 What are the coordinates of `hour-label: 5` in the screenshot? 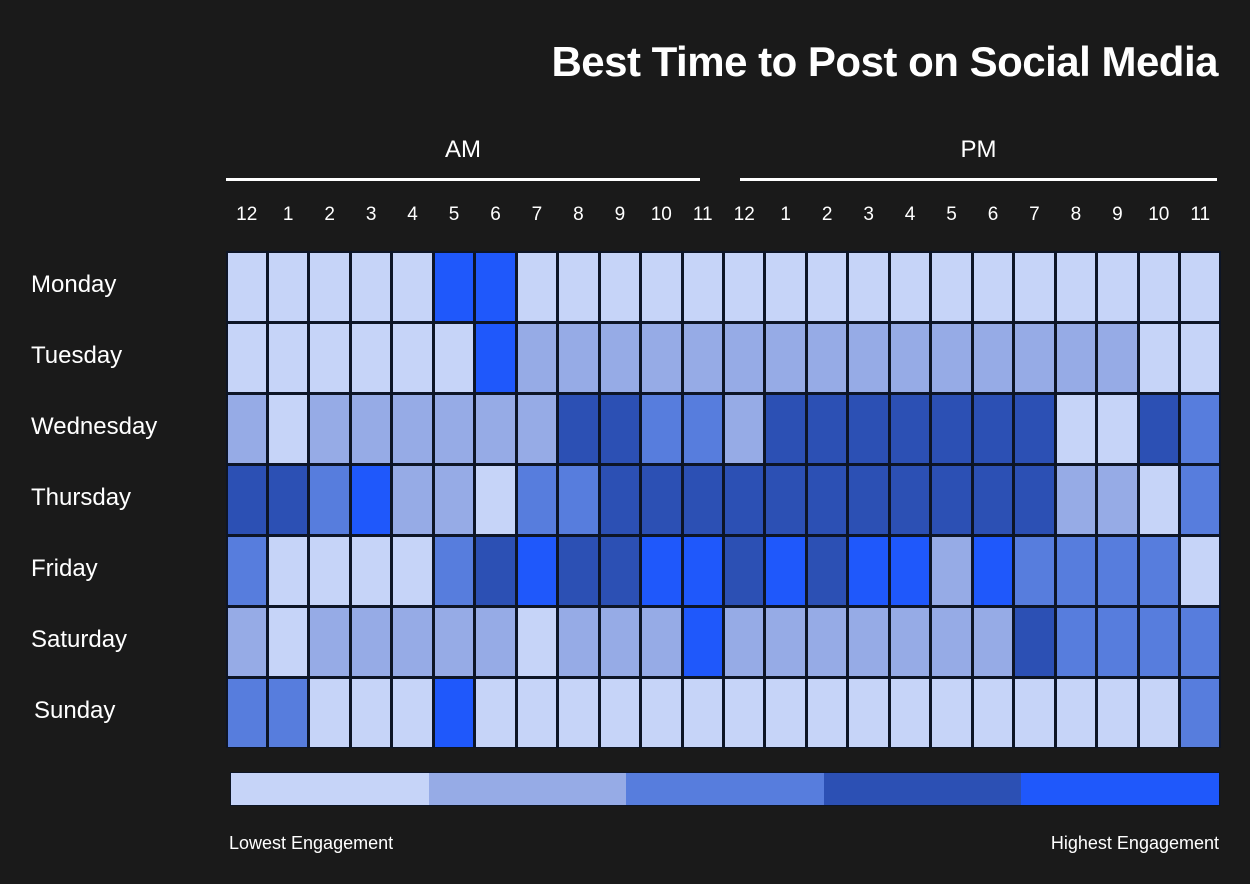 It's located at (454, 214).